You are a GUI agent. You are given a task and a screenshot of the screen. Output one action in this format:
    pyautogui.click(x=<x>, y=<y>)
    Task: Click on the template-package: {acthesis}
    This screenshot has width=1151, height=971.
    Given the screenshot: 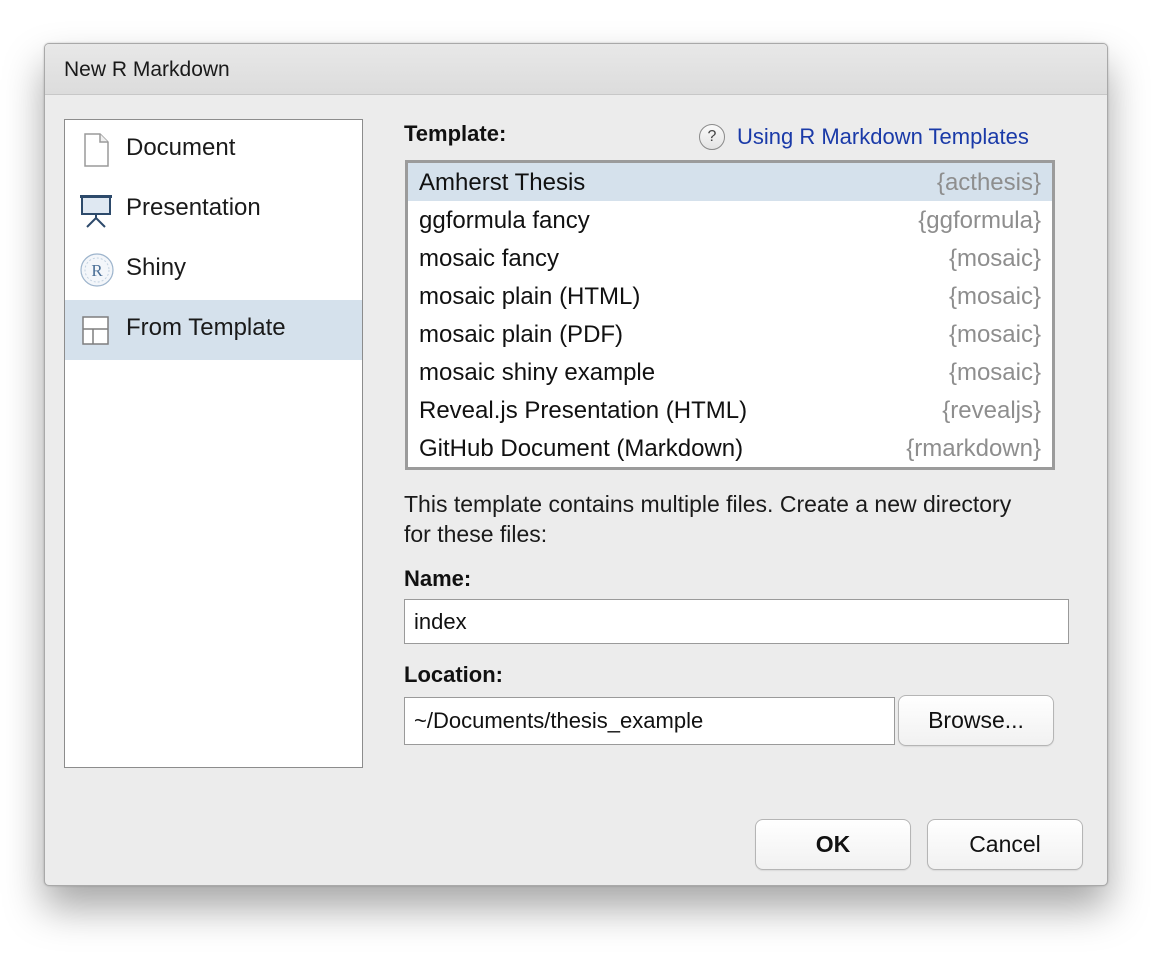 What is the action you would take?
    pyautogui.click(x=988, y=182)
    